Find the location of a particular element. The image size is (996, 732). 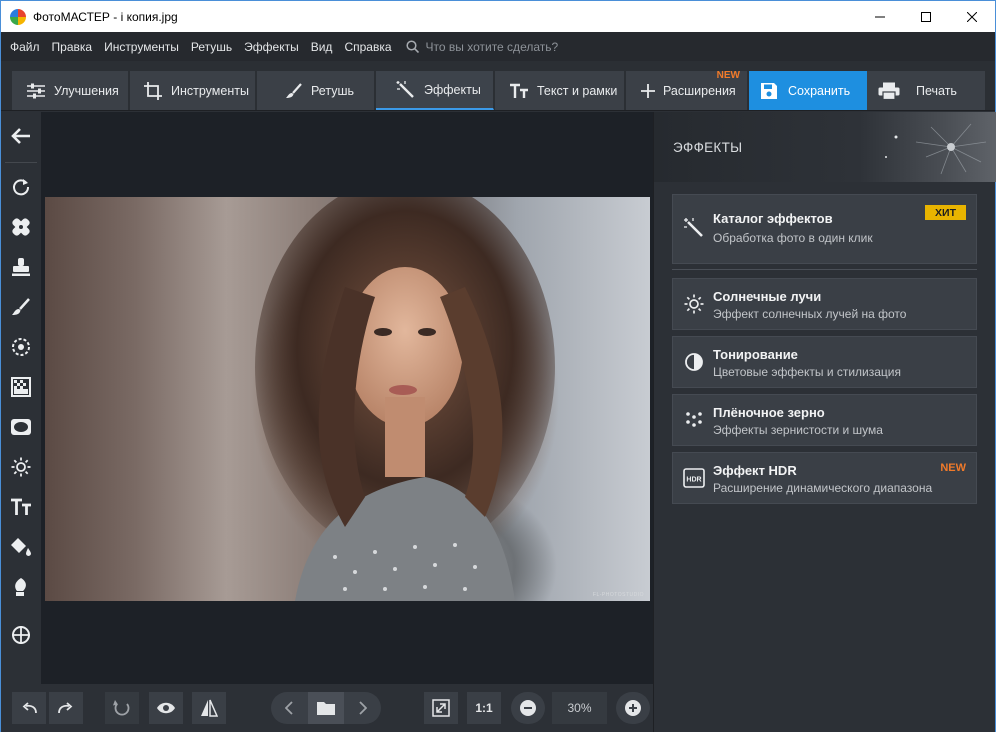

tool-vignette is located at coordinates (21, 427).